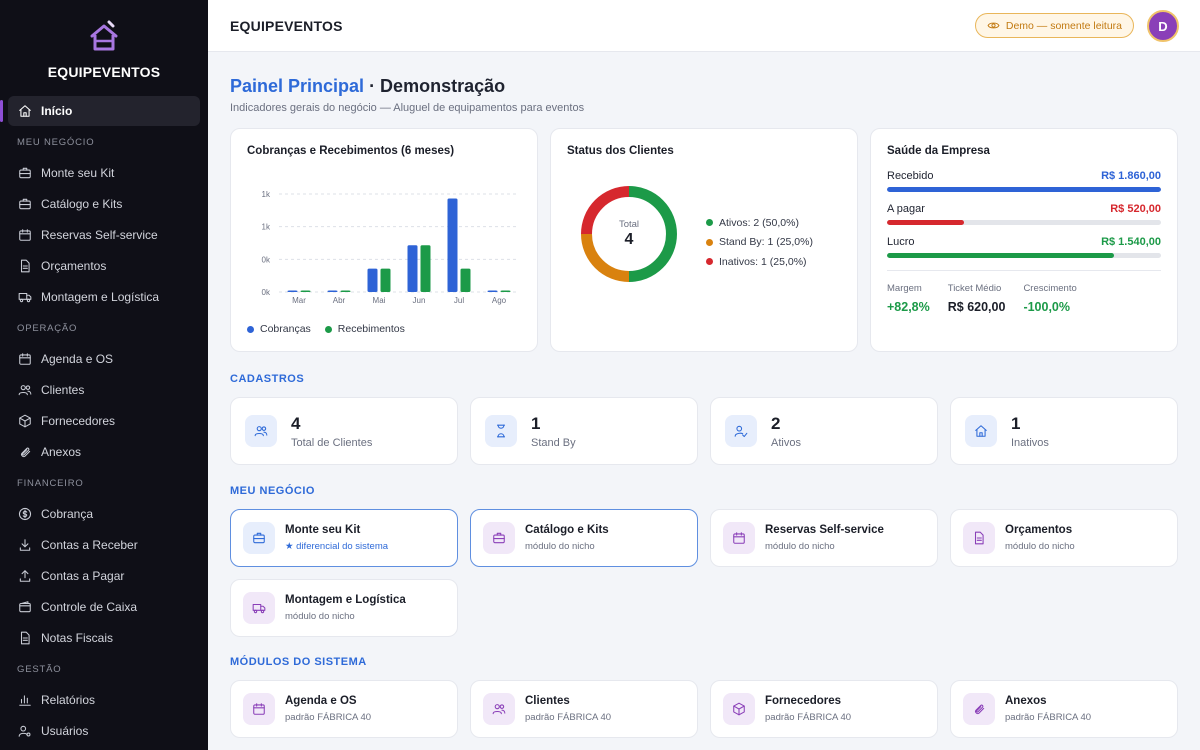 Image resolution: width=1200 pixels, height=750 pixels. Describe the element at coordinates (1024, 181) in the screenshot. I see `health-row-recebido: Recebido R$ 1.860,00` at that location.